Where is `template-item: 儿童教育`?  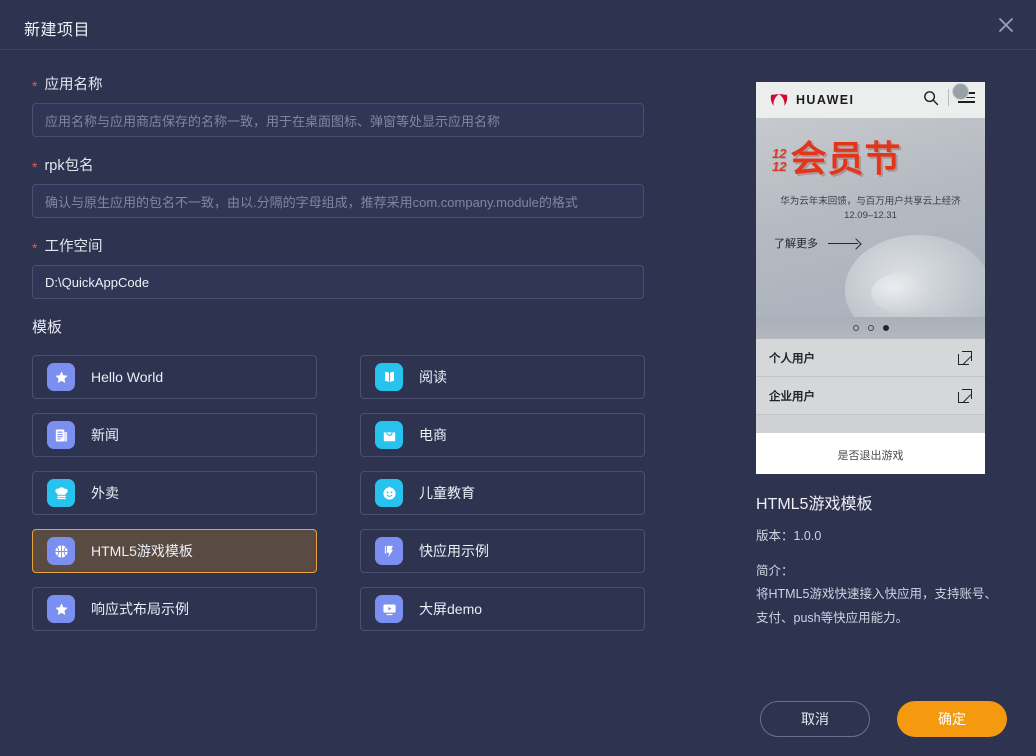
template-item: 儿童教育 is located at coordinates (502, 493).